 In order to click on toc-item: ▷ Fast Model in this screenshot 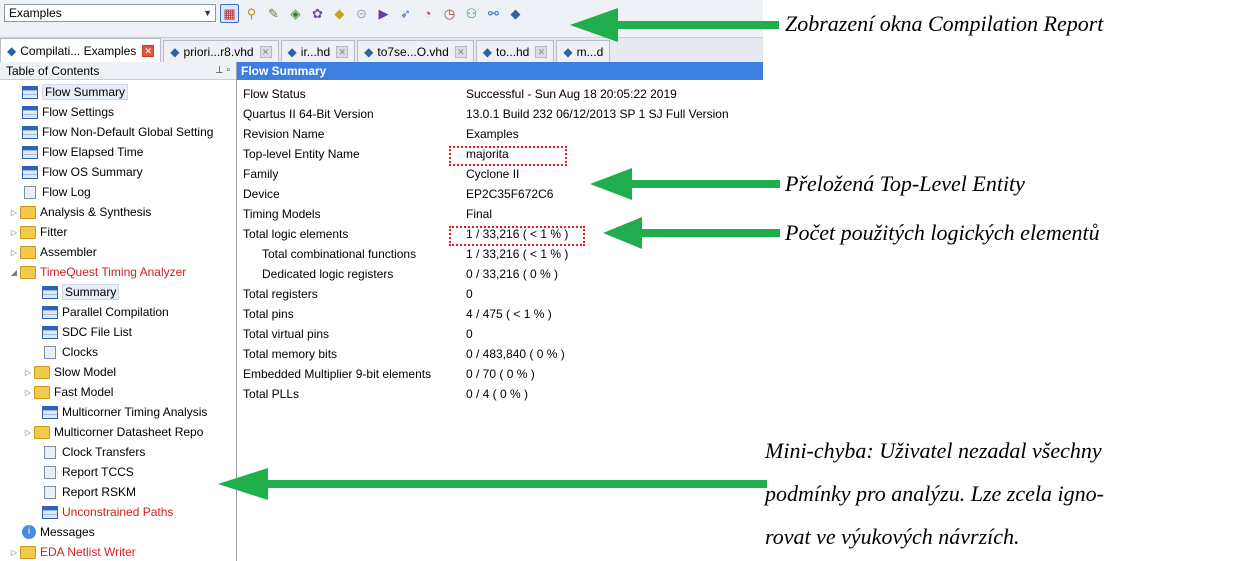, I will do `click(118, 392)`.